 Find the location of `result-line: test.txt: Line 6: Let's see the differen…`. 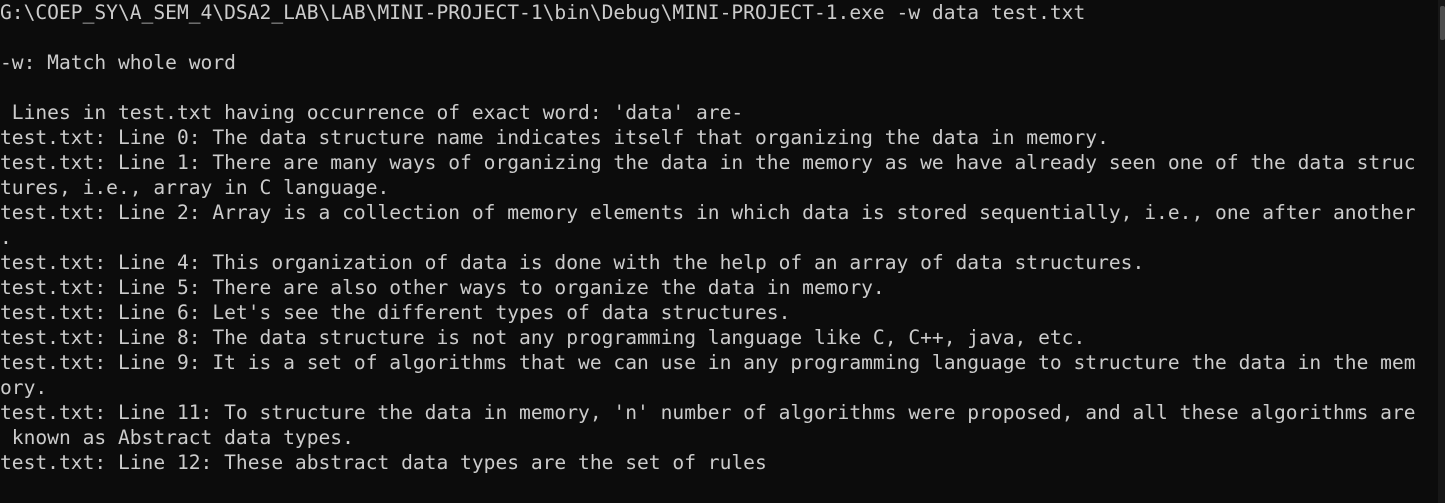

result-line: test.txt: Line 6: Let's see the differen… is located at coordinates (395, 312).